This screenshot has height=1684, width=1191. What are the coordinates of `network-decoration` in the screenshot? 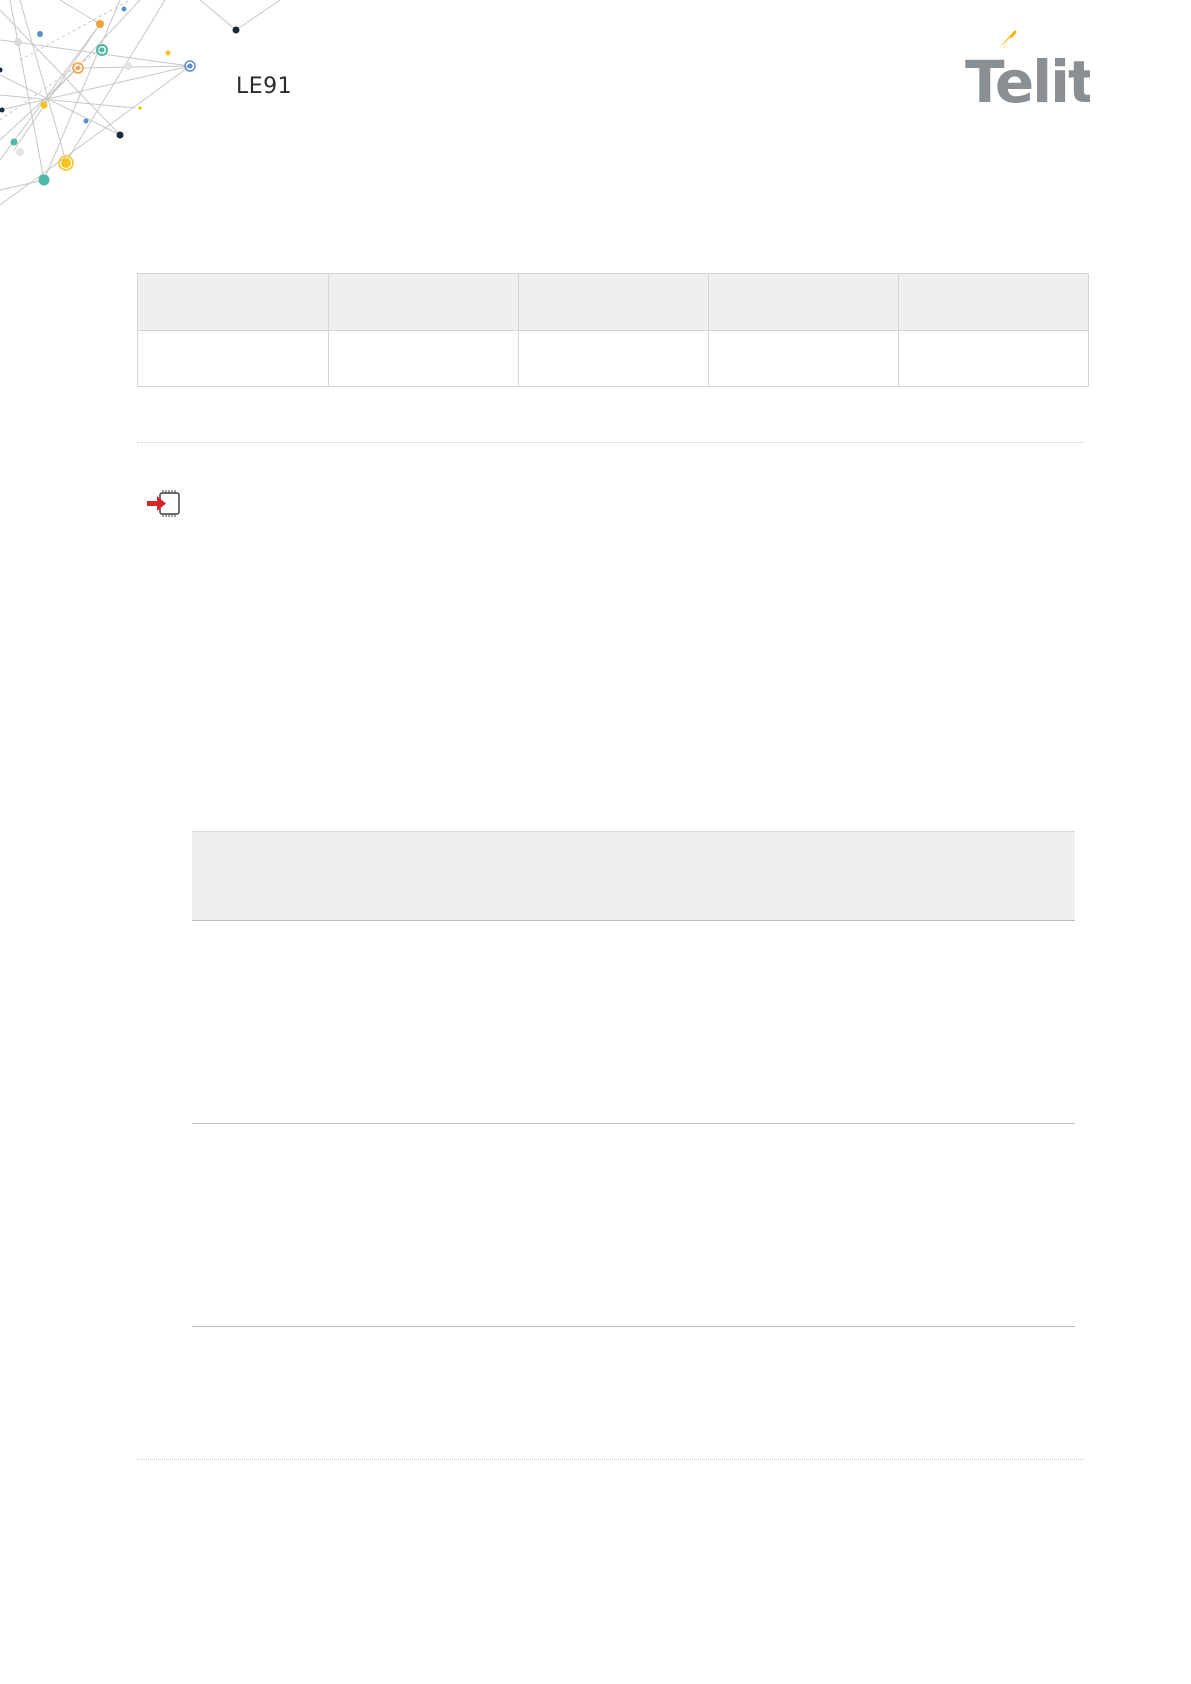 It's located at (140, 103).